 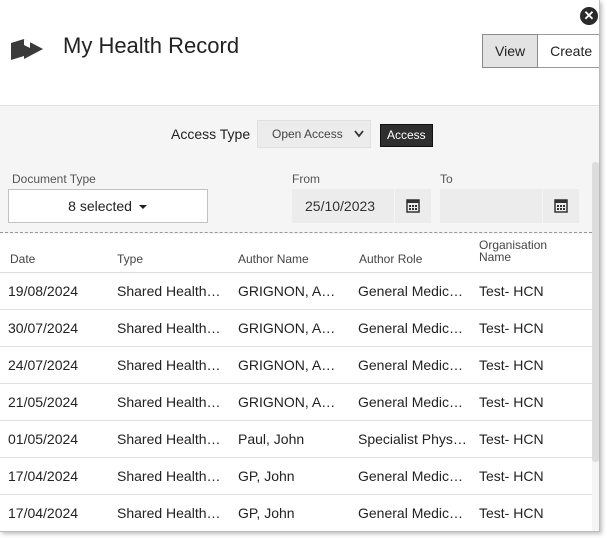 What do you see at coordinates (595, 312) in the screenshot?
I see `vertical-scrollbar` at bounding box center [595, 312].